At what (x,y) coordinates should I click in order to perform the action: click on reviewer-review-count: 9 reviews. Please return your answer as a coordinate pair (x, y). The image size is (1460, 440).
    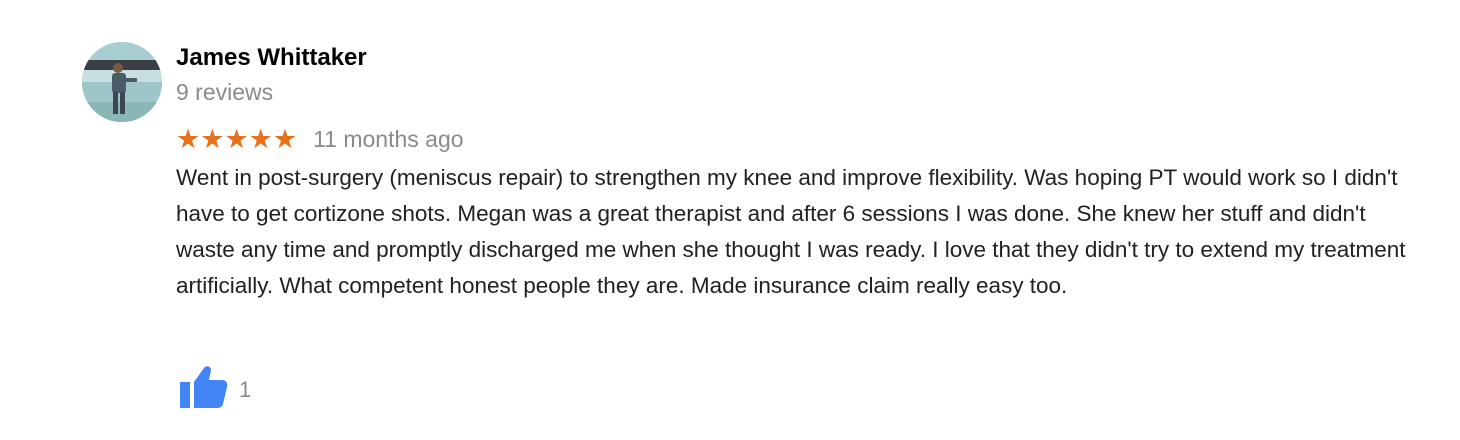
    Looking at the image, I should click on (224, 92).